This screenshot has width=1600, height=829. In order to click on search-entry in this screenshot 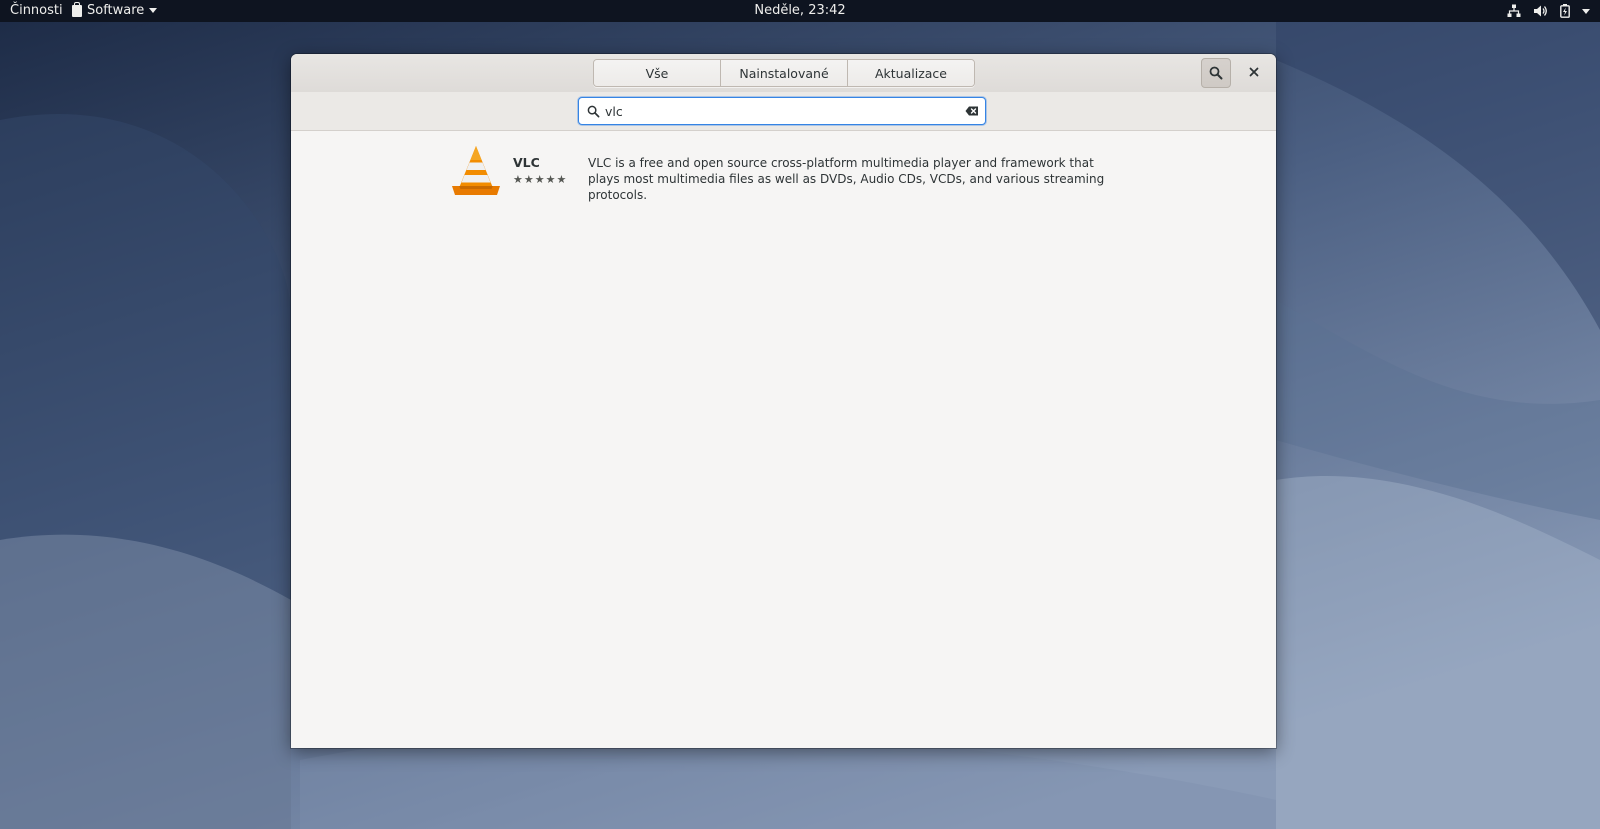, I will do `click(782, 111)`.